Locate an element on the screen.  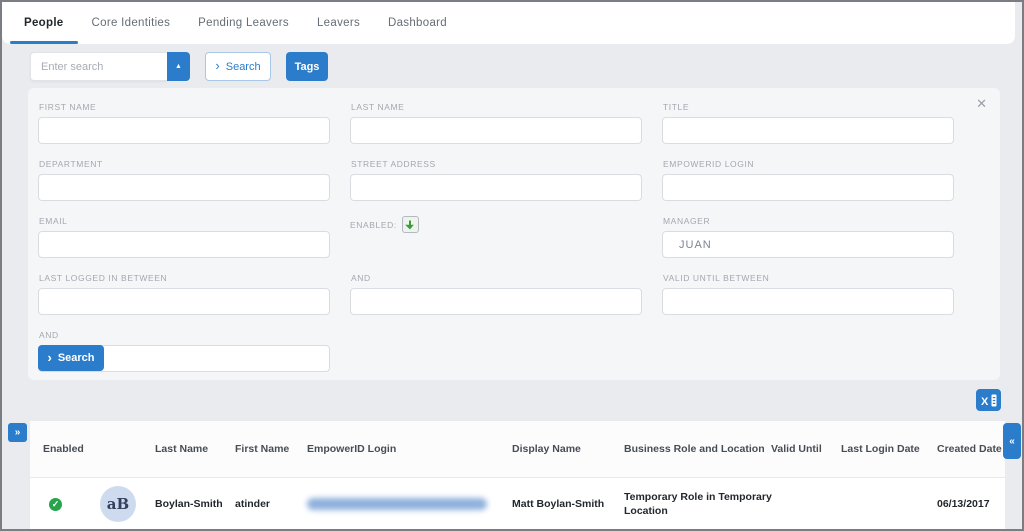
header-created-date: Created Date is located at coordinates (971, 449).